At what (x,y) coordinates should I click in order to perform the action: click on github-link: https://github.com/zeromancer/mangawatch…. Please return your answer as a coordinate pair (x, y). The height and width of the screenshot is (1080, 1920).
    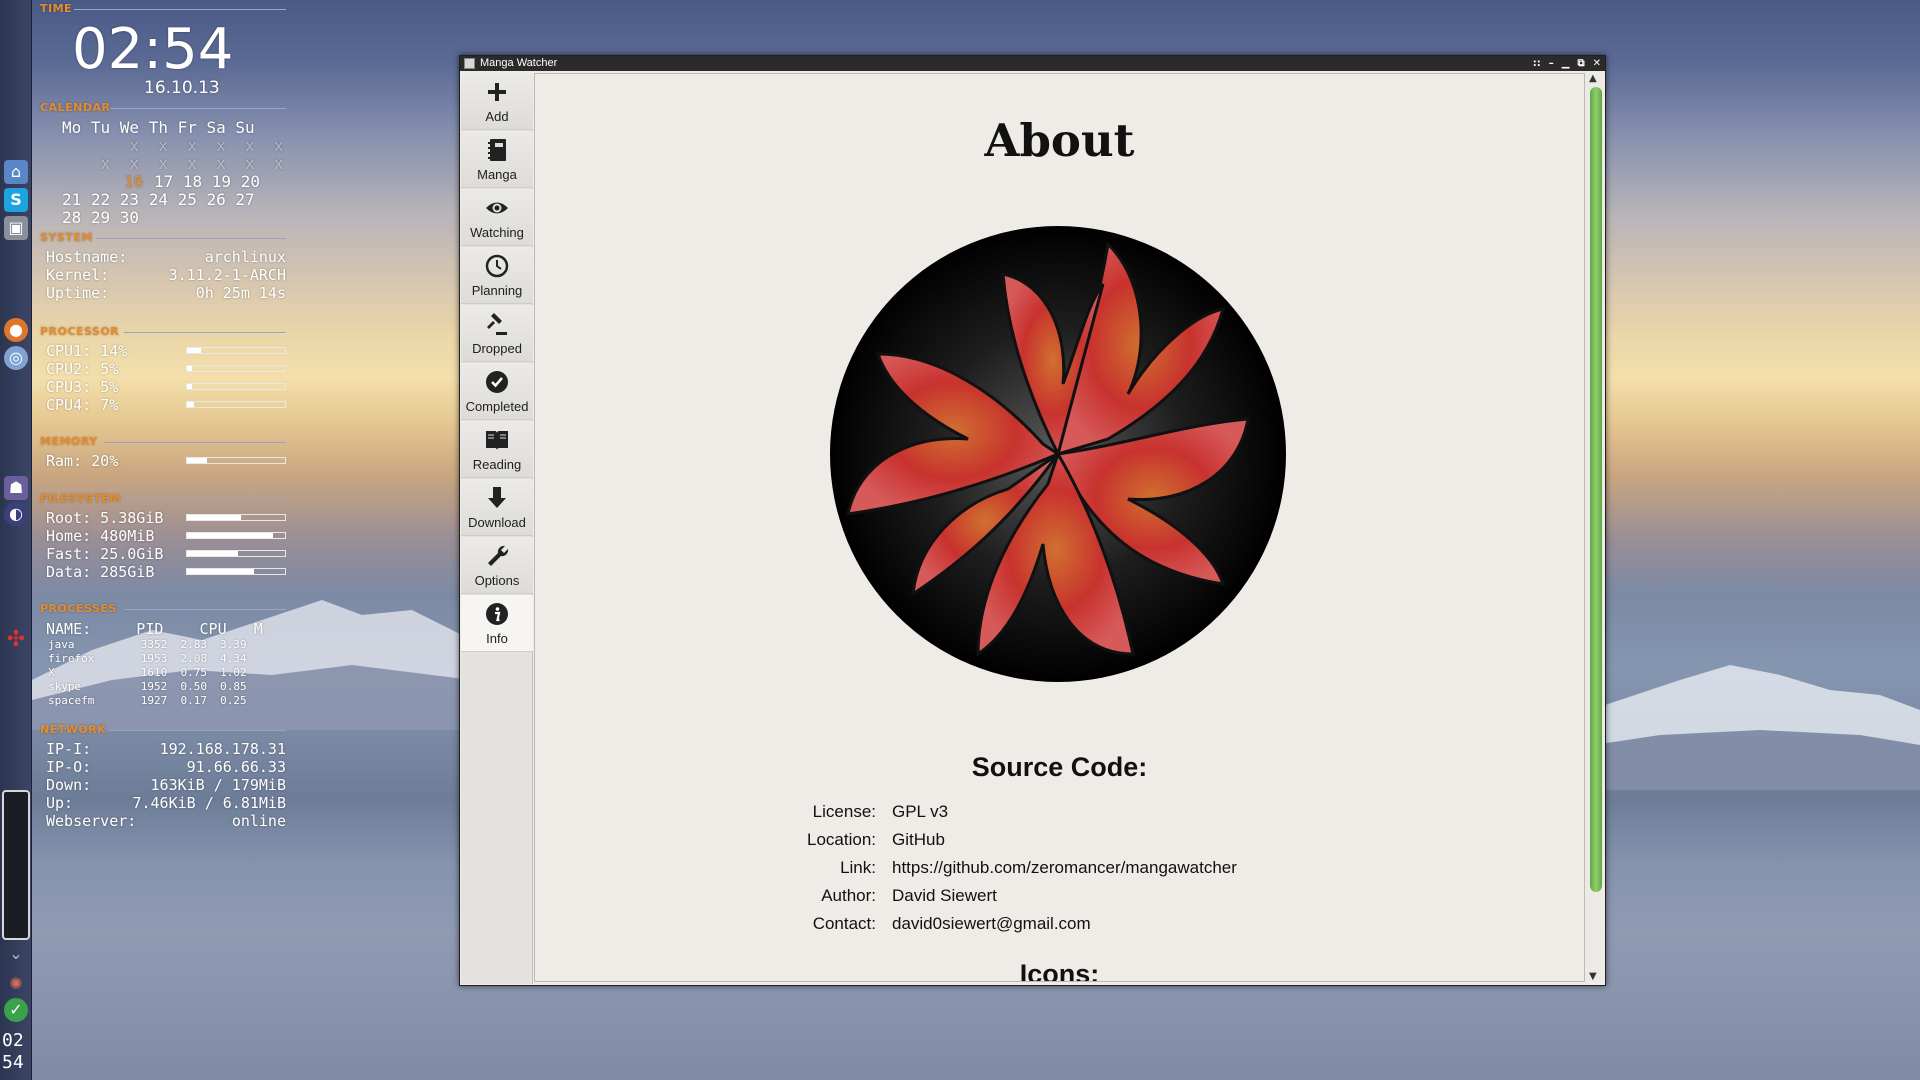
    Looking at the image, I should click on (1064, 868).